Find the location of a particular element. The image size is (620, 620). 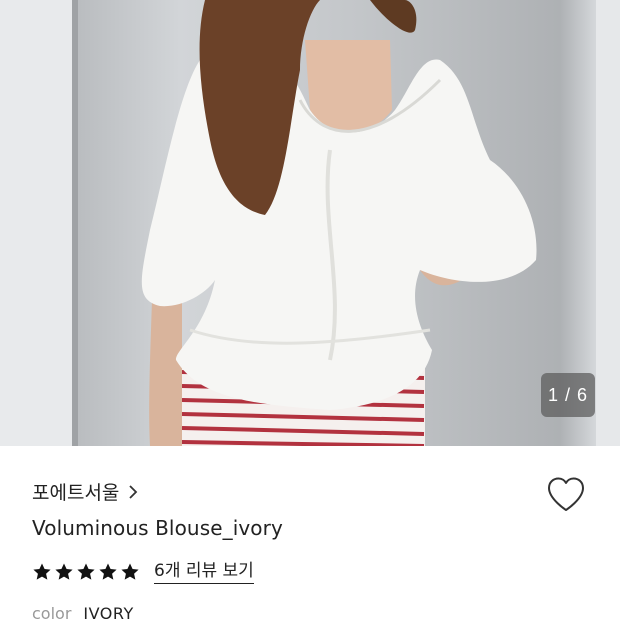

wishlist-button is located at coordinates (566, 495).